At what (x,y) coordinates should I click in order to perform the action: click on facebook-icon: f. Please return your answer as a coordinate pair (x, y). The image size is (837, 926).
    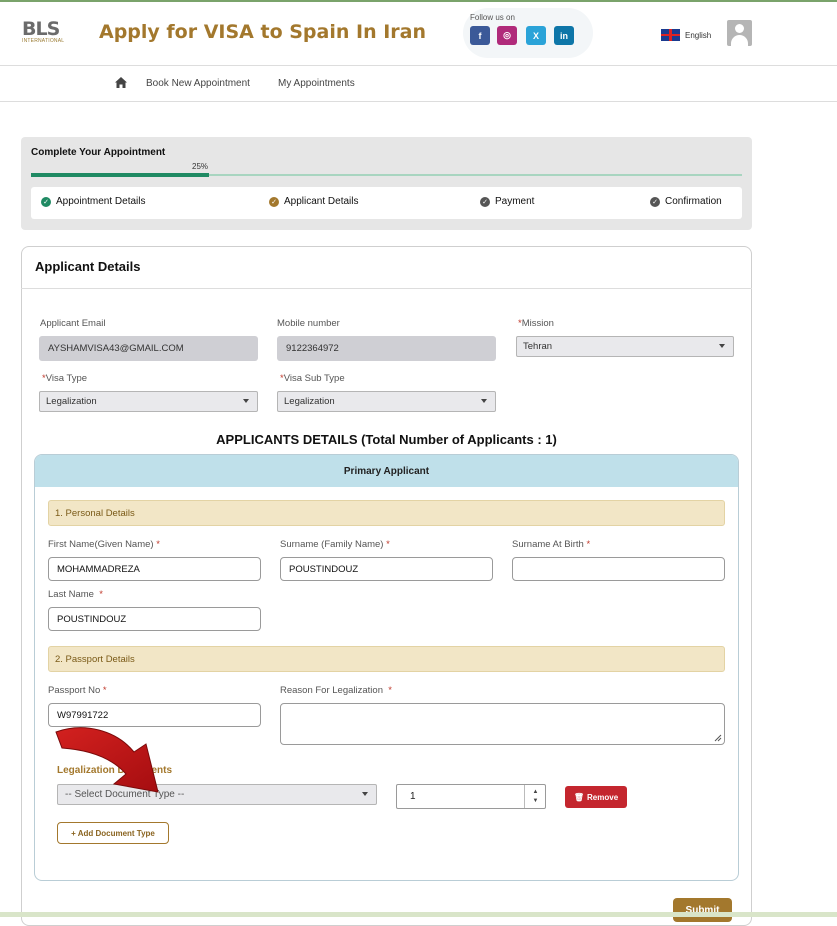
    Looking at the image, I should click on (480, 35).